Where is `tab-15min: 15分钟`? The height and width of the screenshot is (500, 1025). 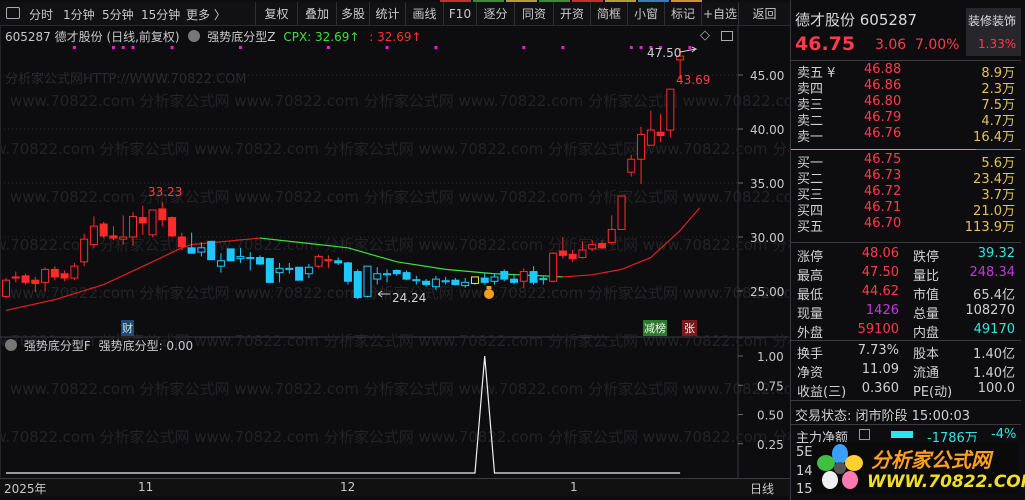
tab-15min: 15分钟 is located at coordinates (160, 14).